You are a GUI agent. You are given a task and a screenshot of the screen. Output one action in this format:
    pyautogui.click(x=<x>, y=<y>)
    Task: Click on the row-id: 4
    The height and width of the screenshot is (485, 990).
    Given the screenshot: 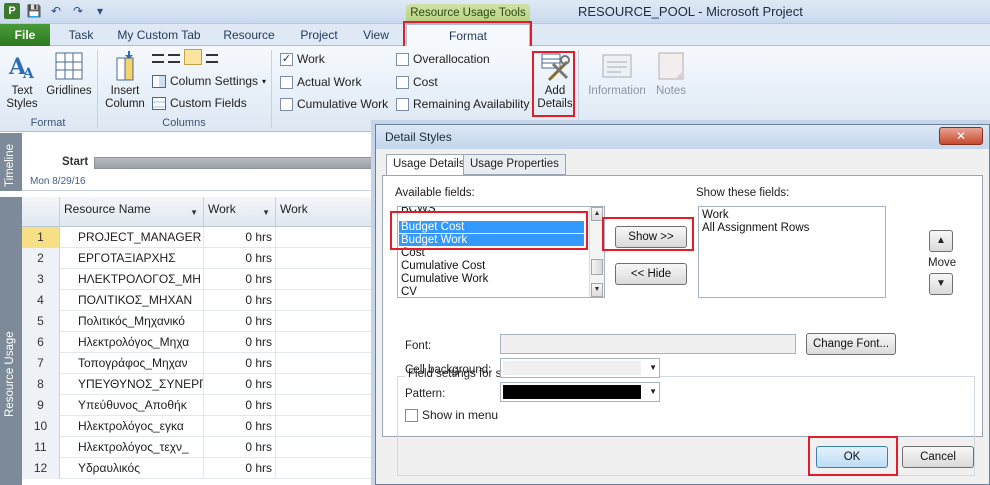 What is the action you would take?
    pyautogui.click(x=41, y=300)
    